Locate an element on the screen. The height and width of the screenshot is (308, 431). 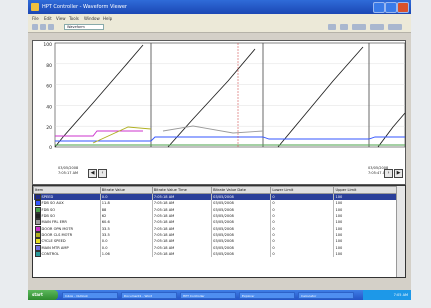
task-1: Inbox - Outlook is located at coordinates (90, 295).